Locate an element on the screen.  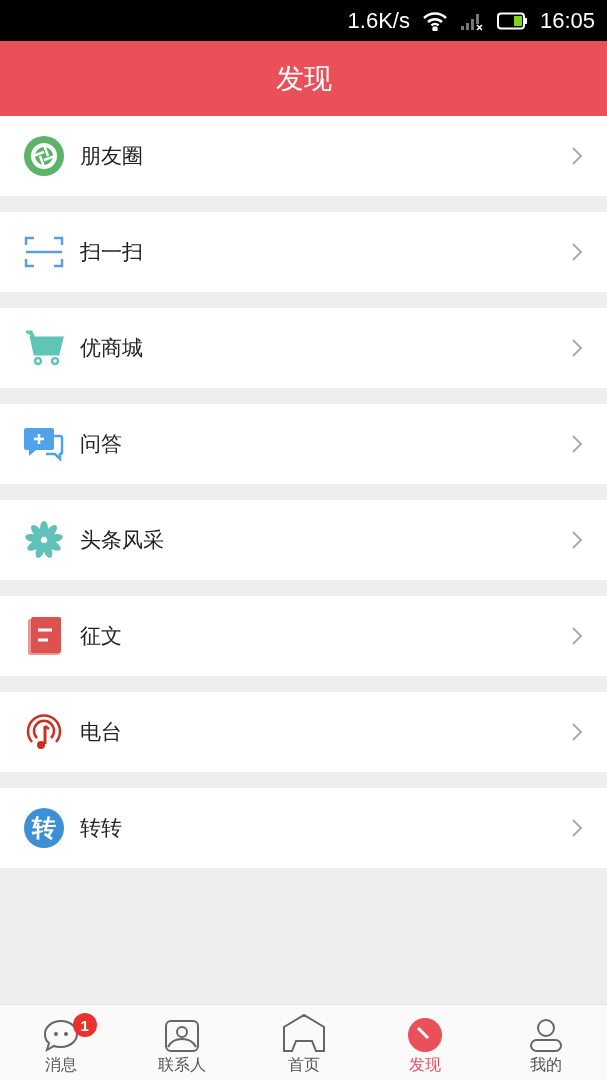
nav-tab: 首页 is located at coordinates (303, 1042).